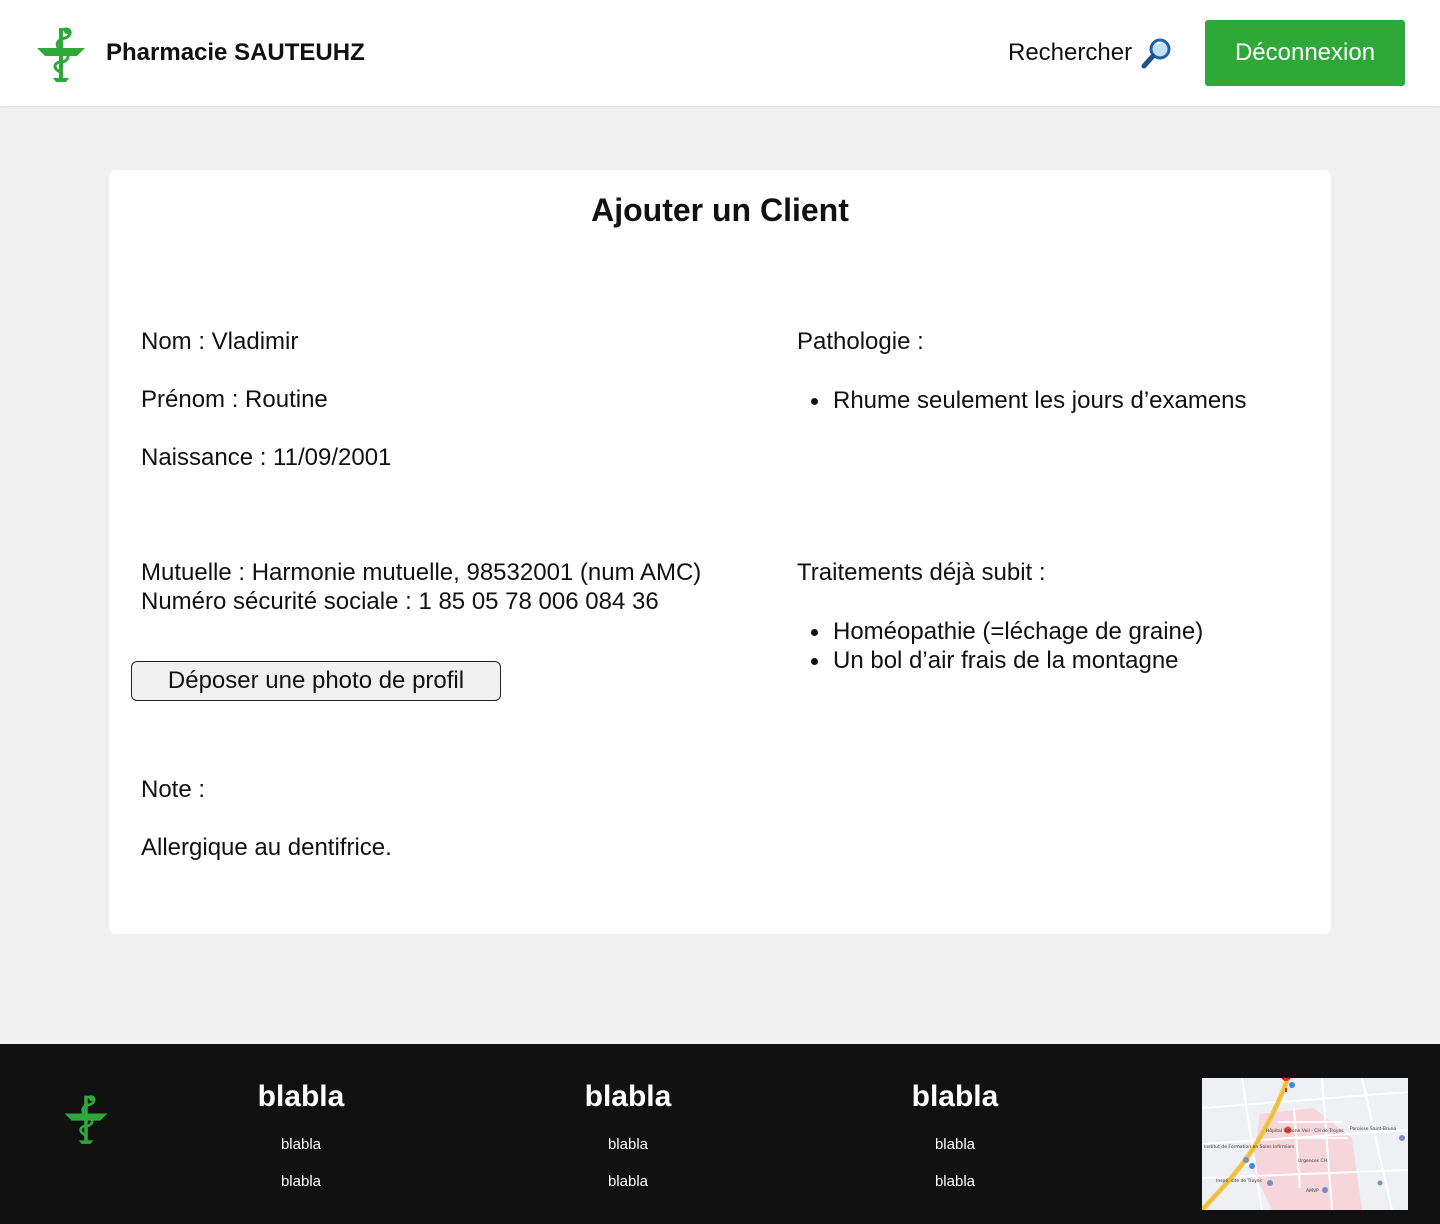 This screenshot has height=1224, width=1440. I want to click on pathologie-label: Pathologie :, so click(860, 341).